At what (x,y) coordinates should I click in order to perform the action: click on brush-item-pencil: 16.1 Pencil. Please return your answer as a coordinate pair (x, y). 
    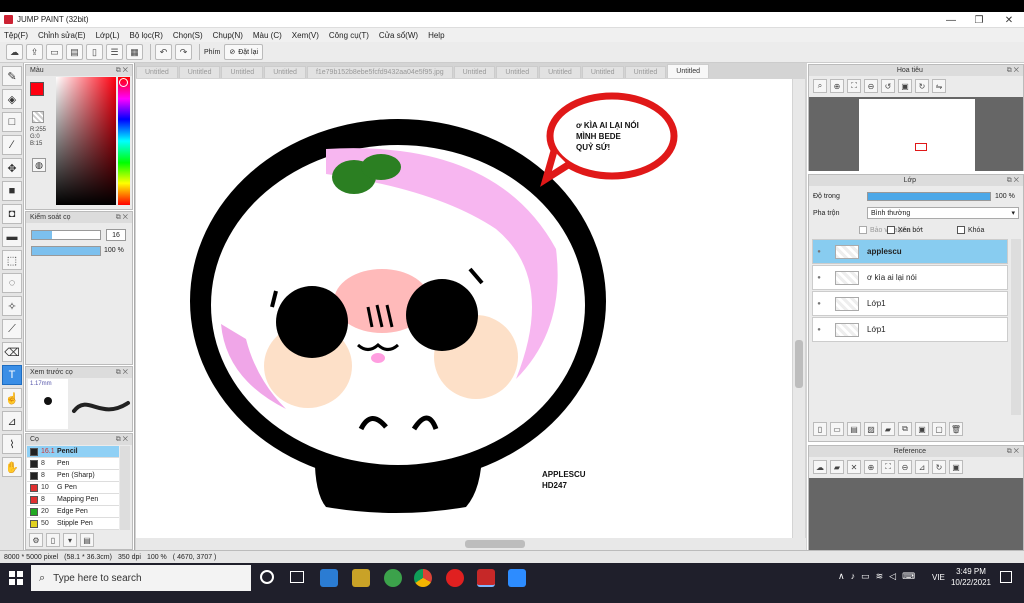
    Looking at the image, I should click on (73, 452).